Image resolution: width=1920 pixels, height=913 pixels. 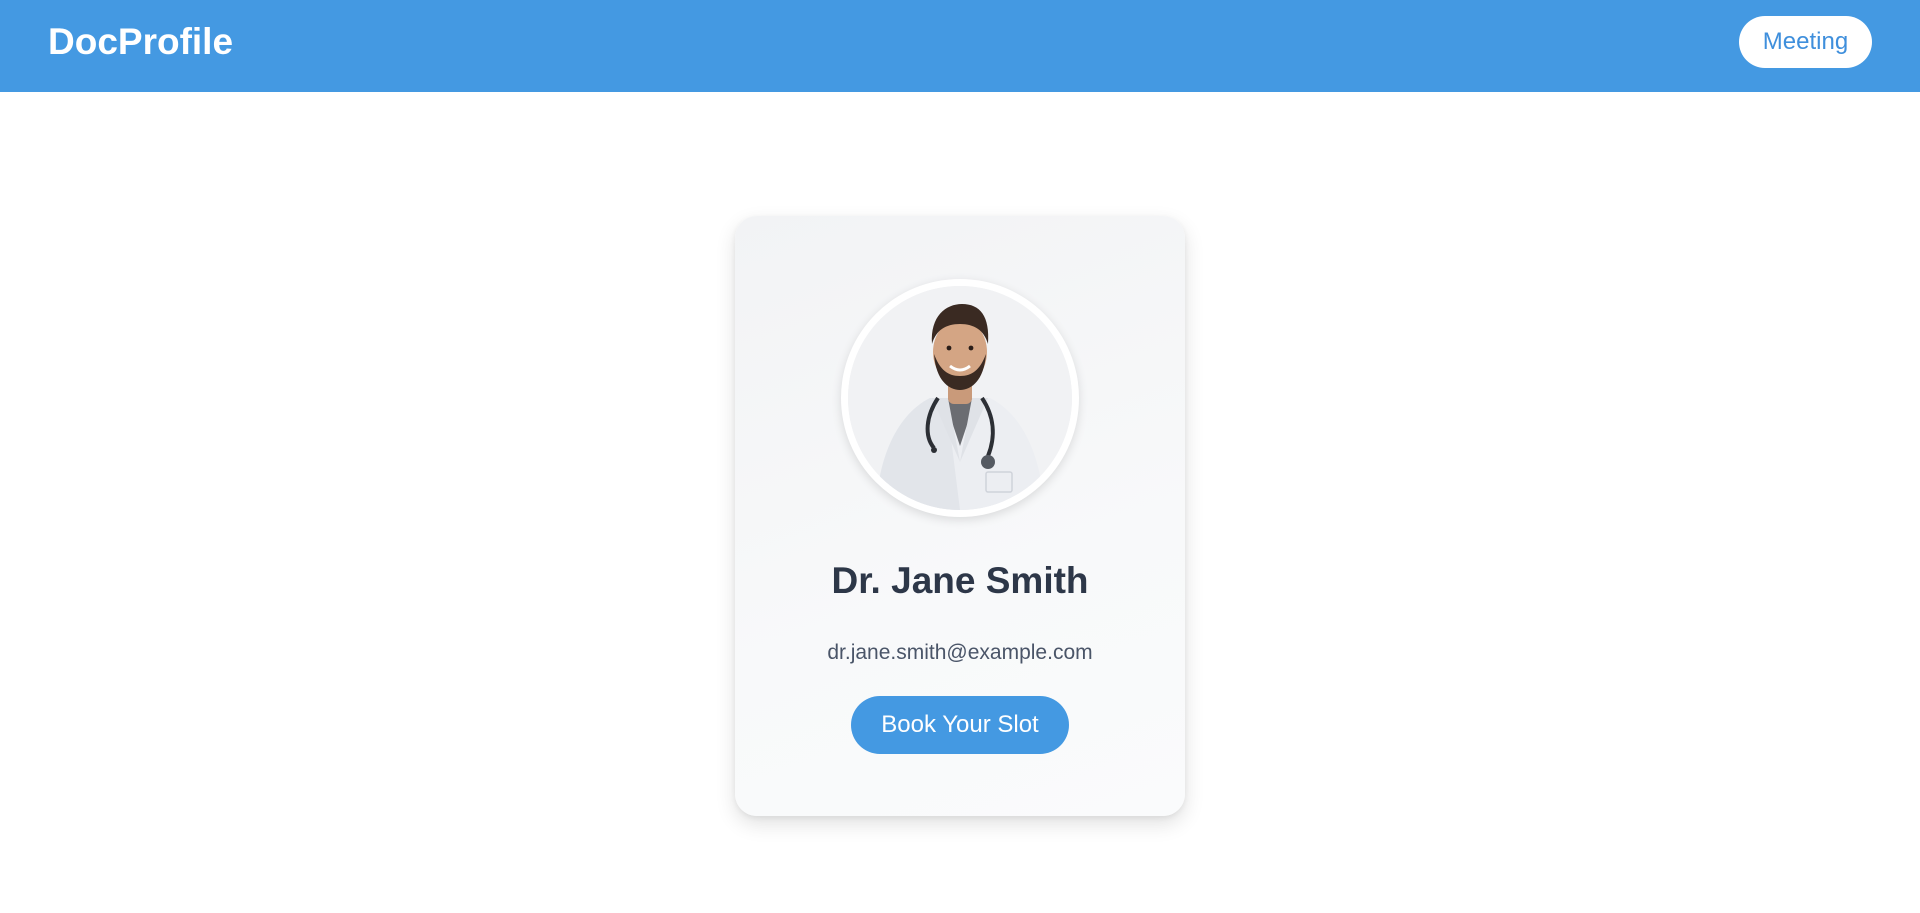 I want to click on brand-logo: DocProfile, so click(x=140, y=42).